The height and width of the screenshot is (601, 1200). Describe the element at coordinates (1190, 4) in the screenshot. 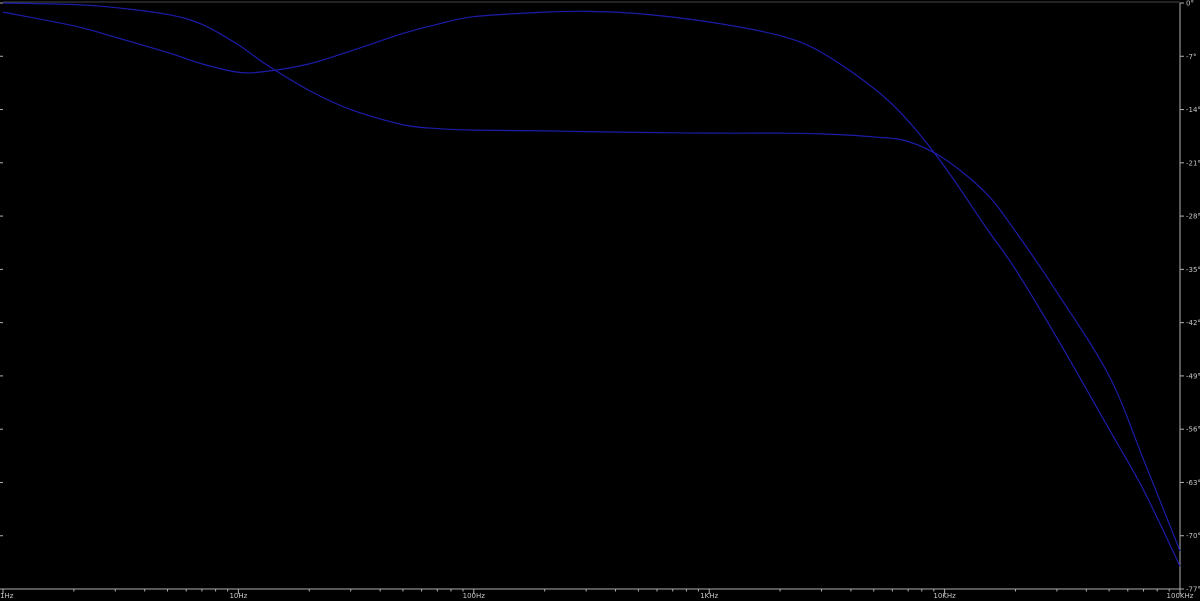

I see `y-tick-label: 0°` at that location.